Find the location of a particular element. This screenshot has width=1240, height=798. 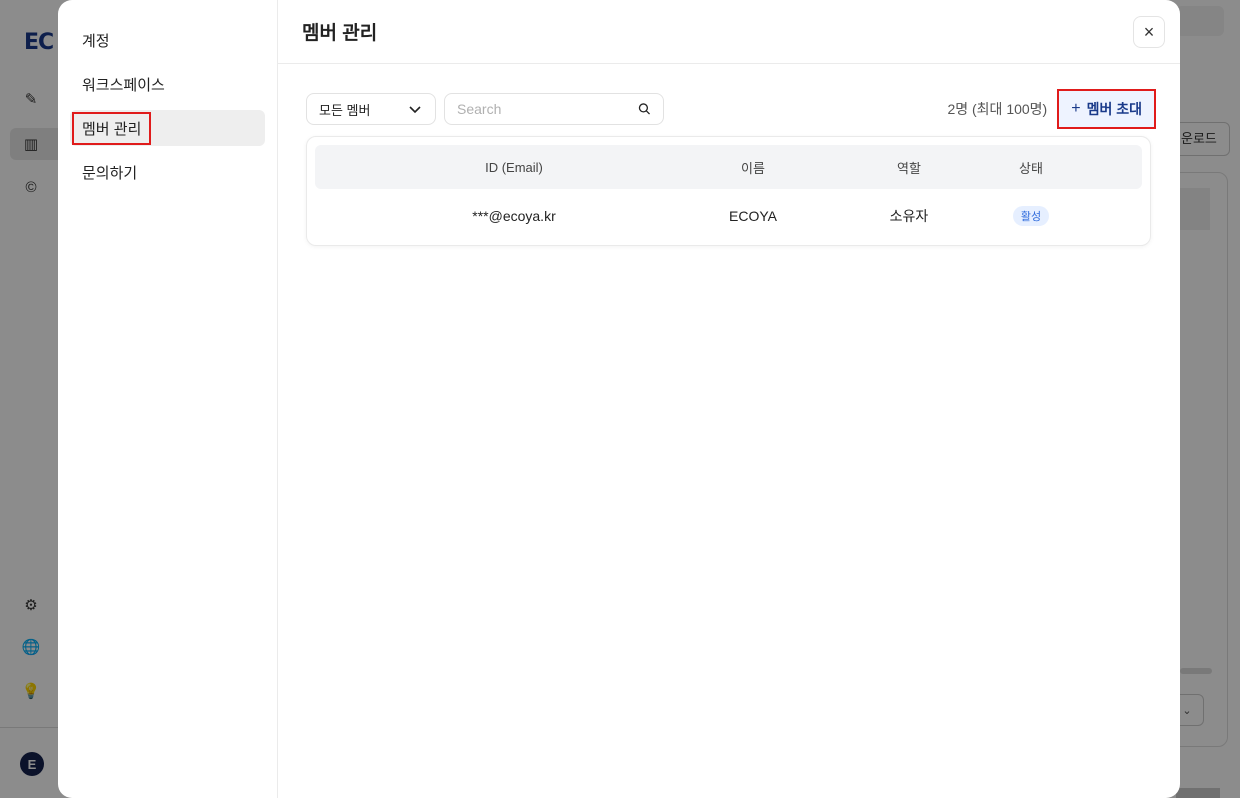

cell-role: 소유자 is located at coordinates (909, 216).